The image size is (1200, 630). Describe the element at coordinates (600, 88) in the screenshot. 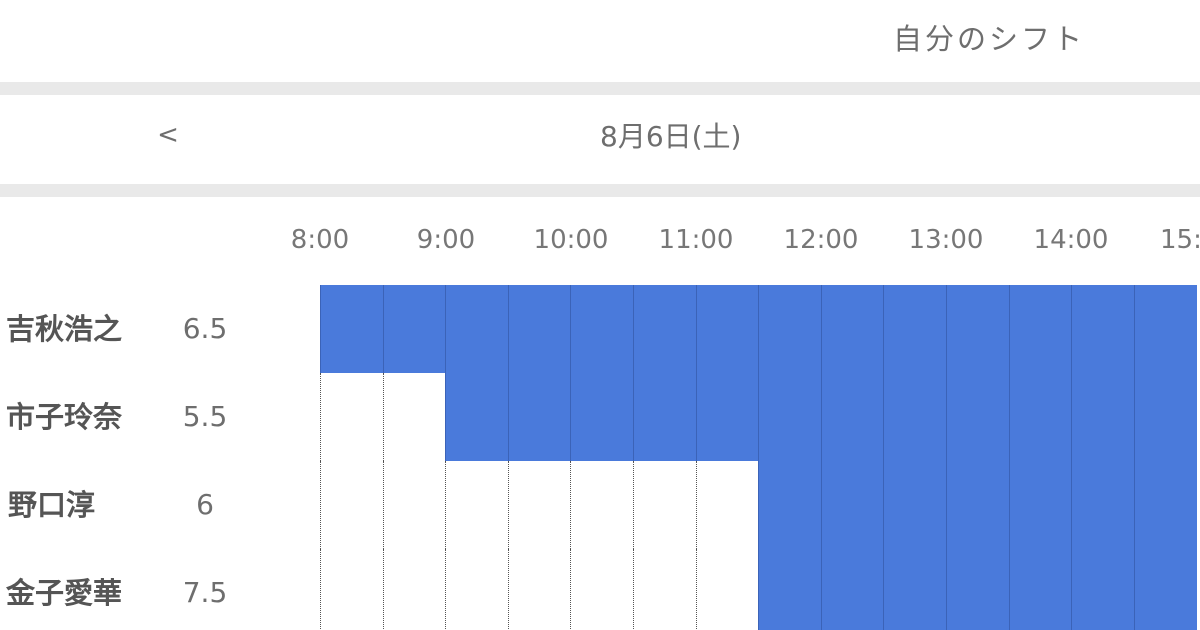

I see `separator-top` at that location.